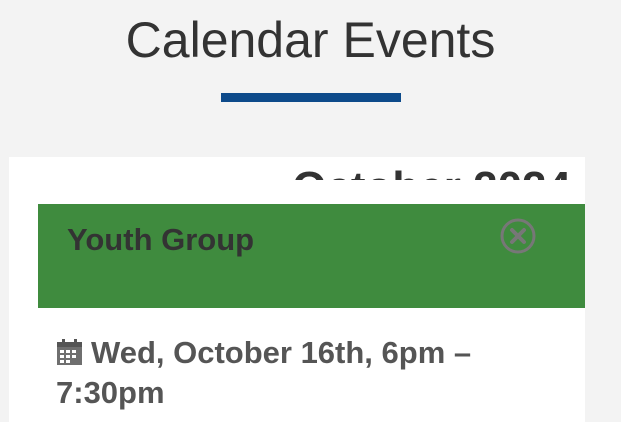 The height and width of the screenshot is (422, 621). Describe the element at coordinates (281, 352) in the screenshot. I see `event-date-line-1: Wed, October 16th, 6pm –` at that location.